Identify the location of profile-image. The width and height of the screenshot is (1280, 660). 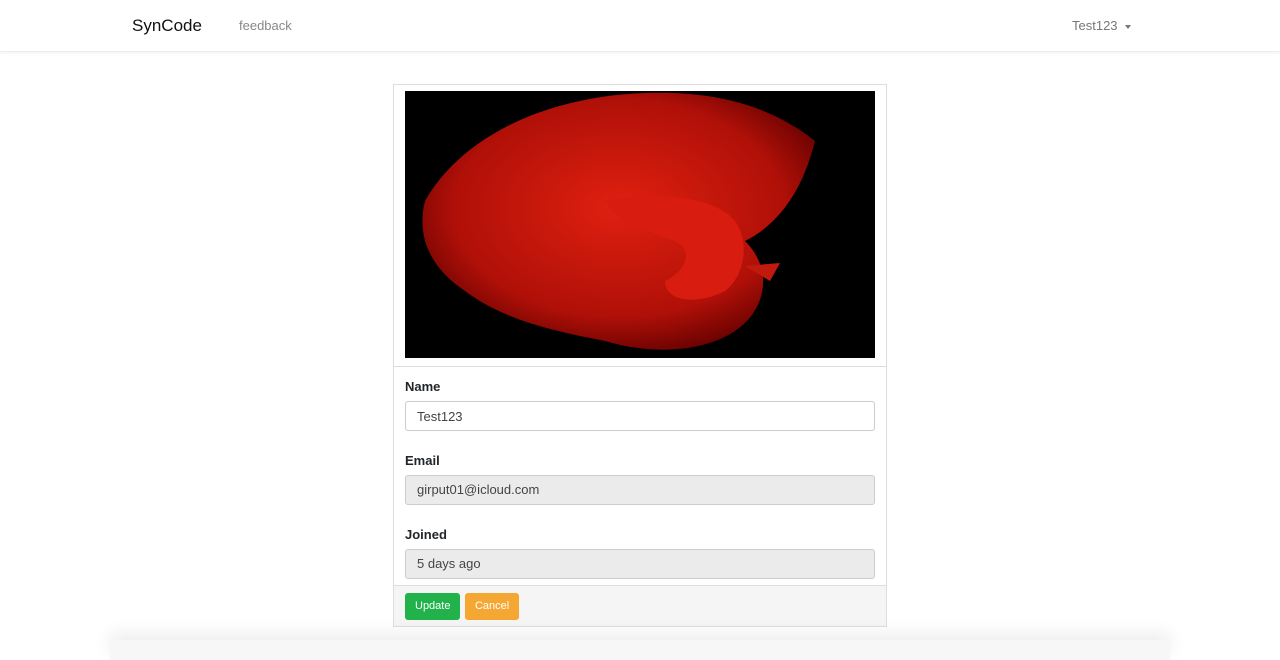
(640, 224).